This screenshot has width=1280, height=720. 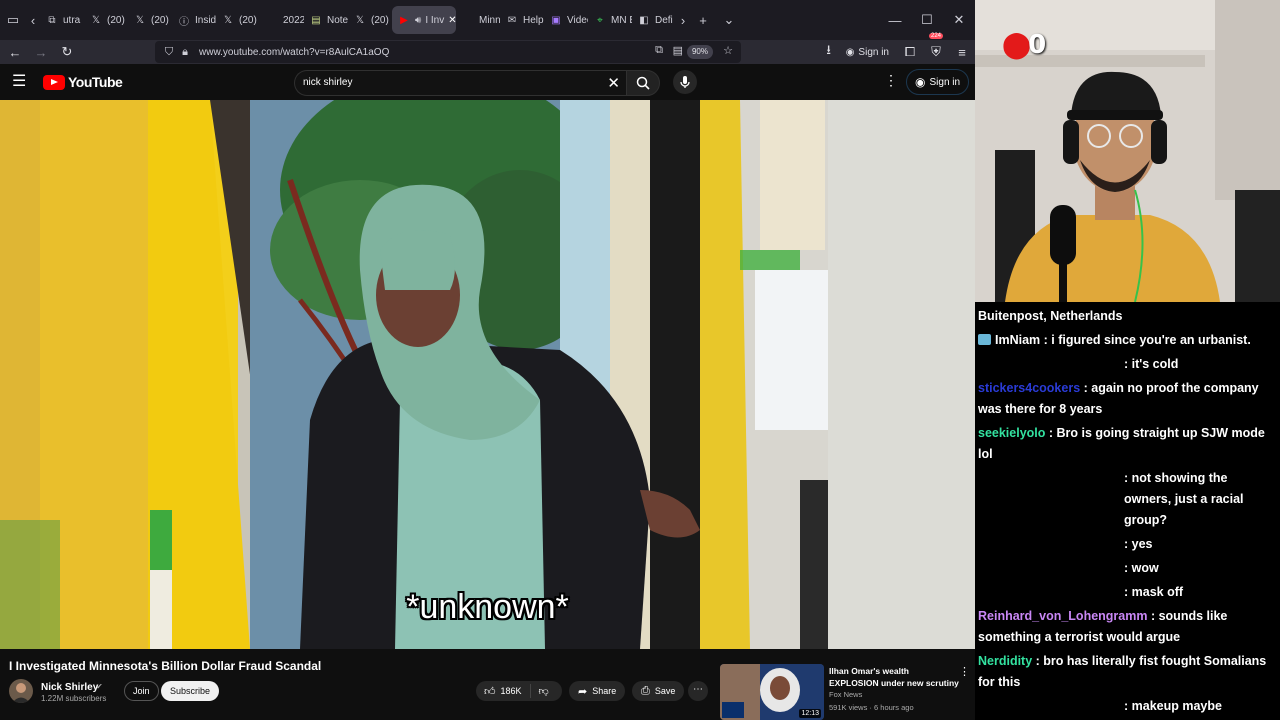 I want to click on browser-tab: ◧ Defi, so click(x=654, y=20).